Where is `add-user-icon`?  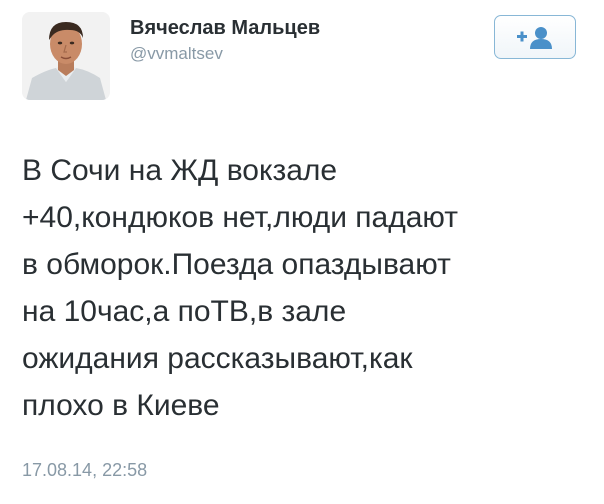 add-user-icon is located at coordinates (535, 37).